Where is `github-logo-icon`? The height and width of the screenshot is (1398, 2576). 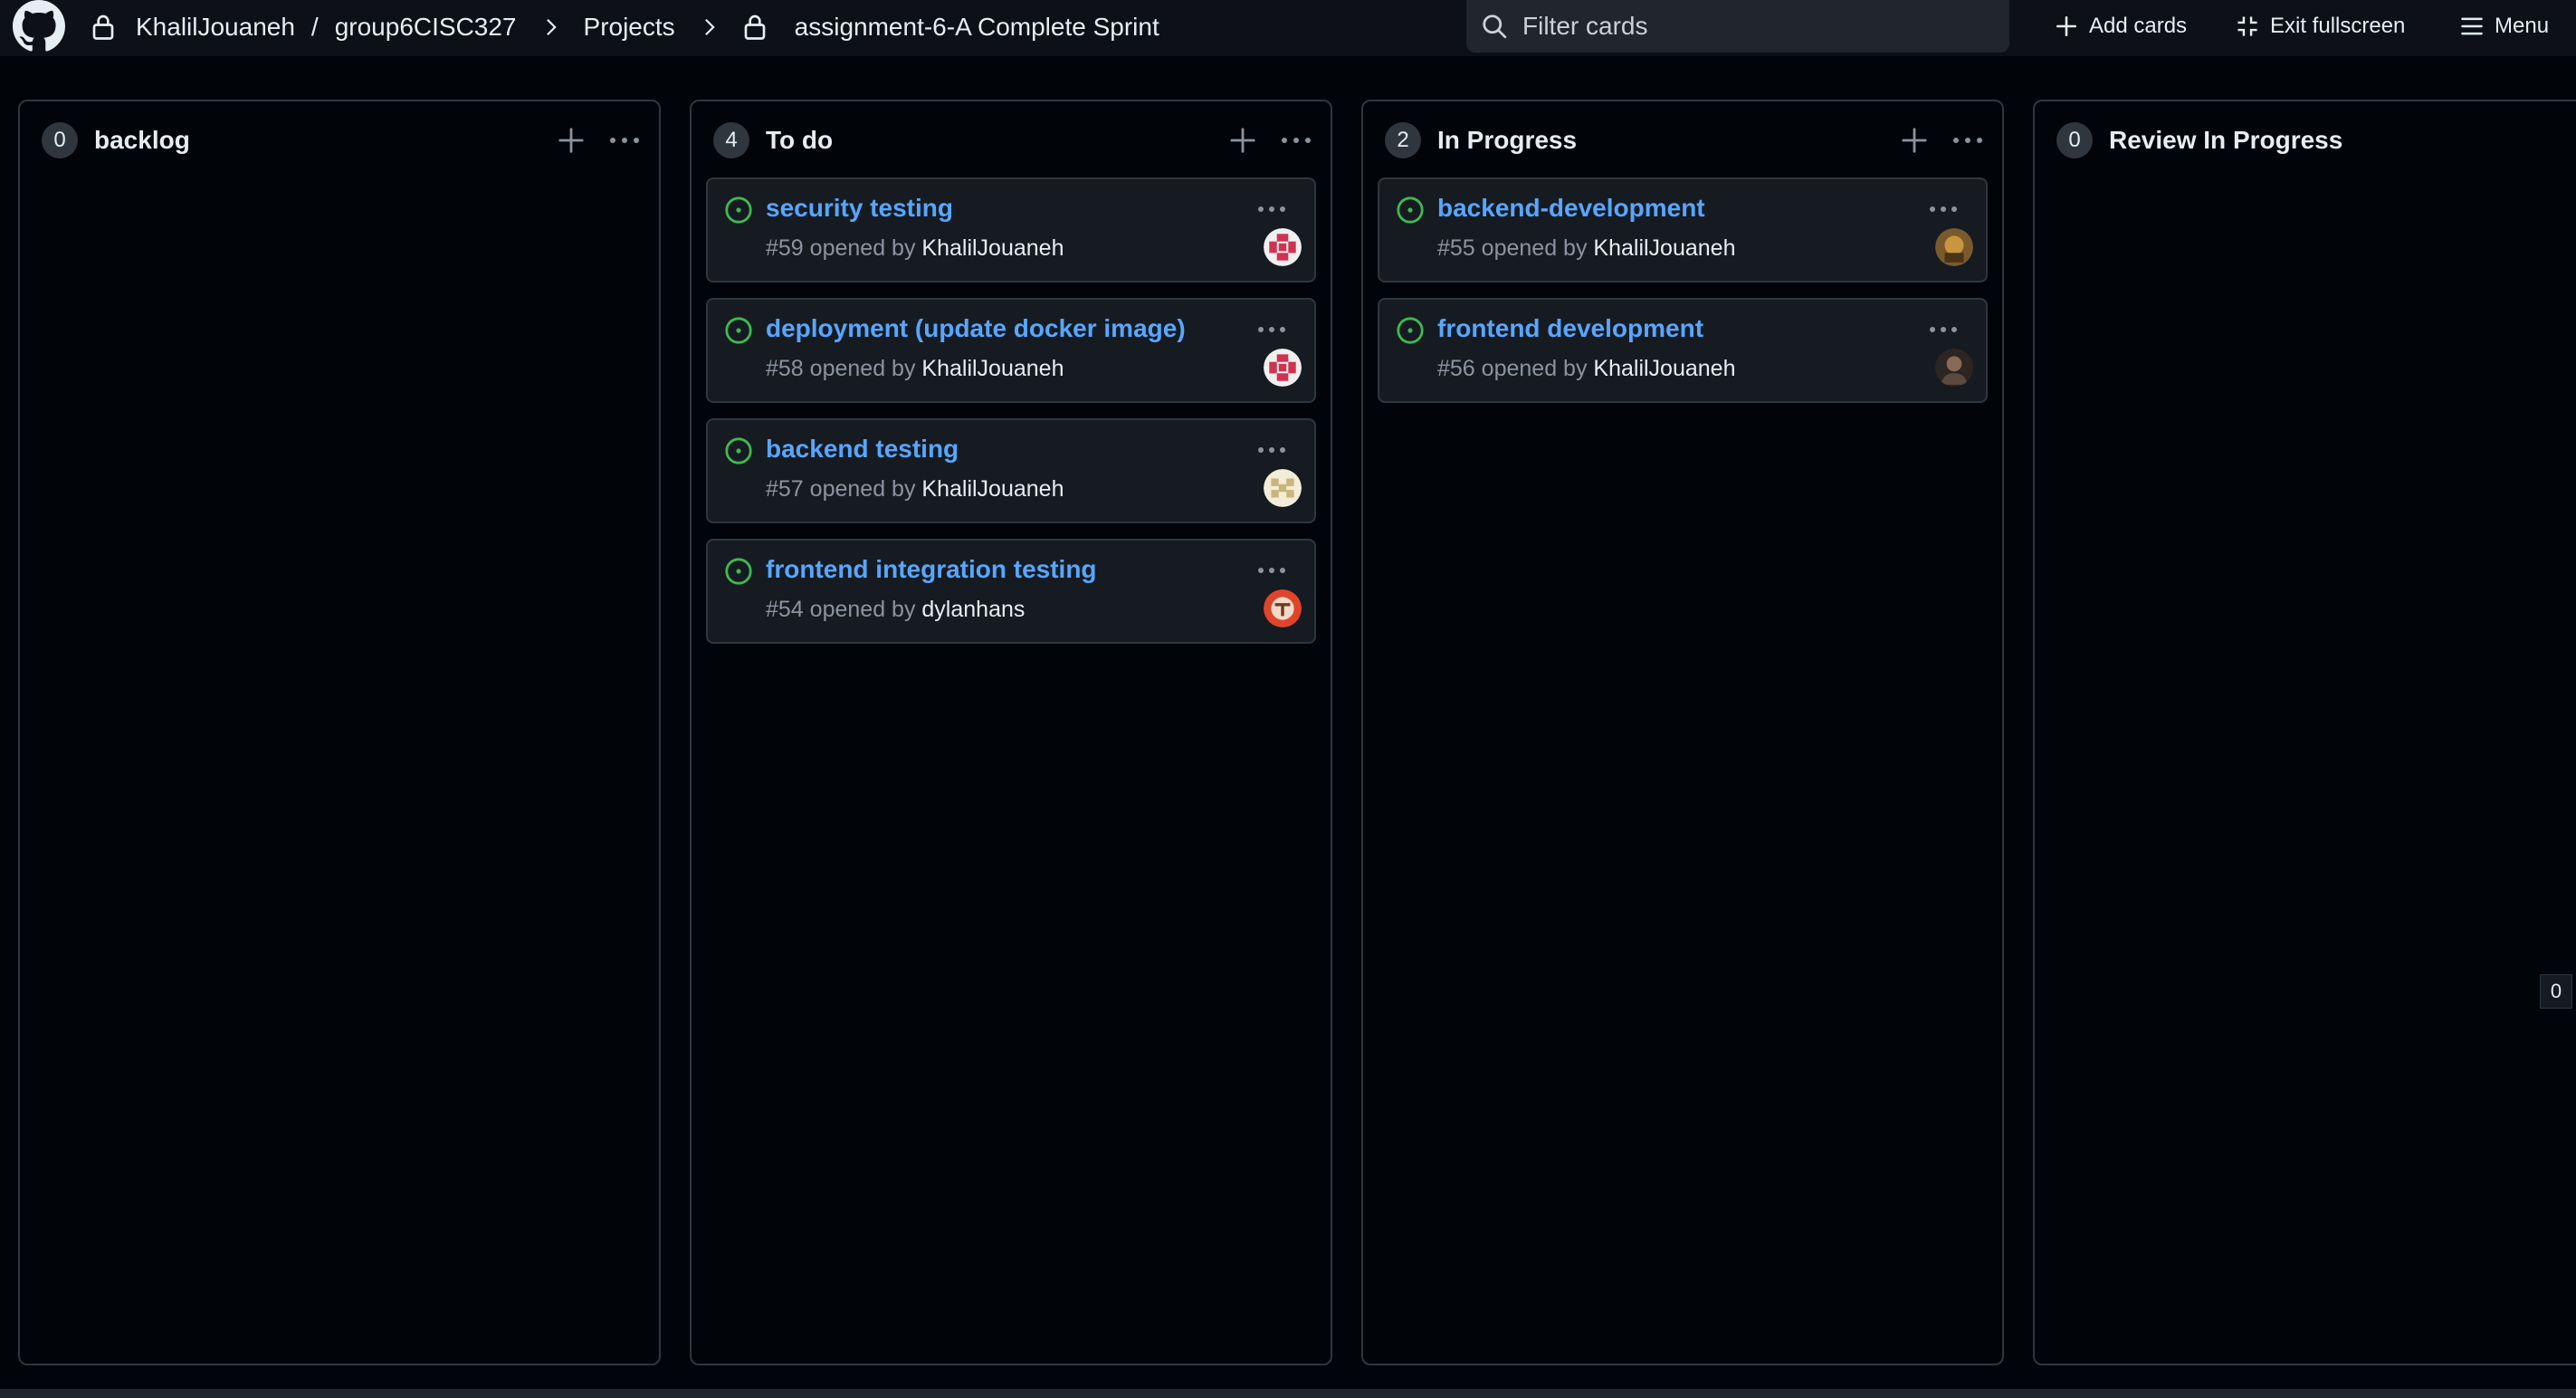
github-logo-icon is located at coordinates (39, 26).